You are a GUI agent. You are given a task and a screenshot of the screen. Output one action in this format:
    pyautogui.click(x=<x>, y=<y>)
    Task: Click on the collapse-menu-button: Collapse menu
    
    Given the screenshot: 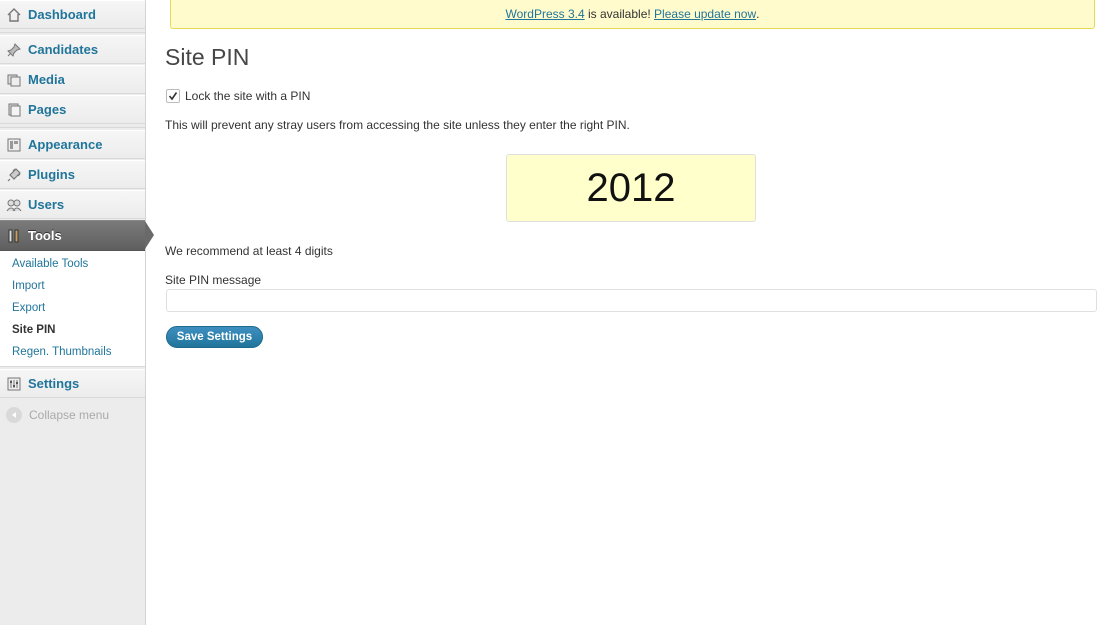 What is the action you would take?
    pyautogui.click(x=57, y=415)
    